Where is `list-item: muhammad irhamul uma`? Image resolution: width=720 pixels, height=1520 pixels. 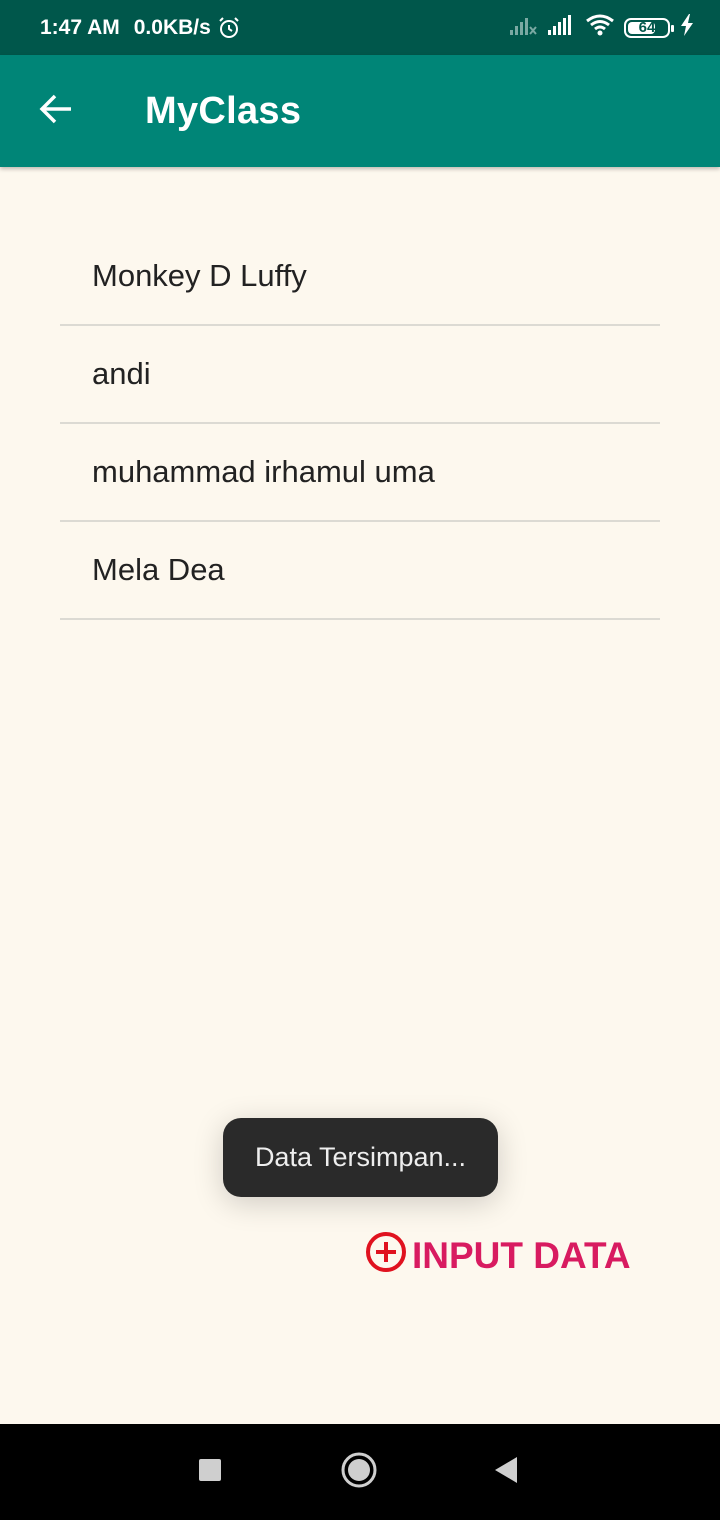 list-item: muhammad irhamul uma is located at coordinates (360, 473).